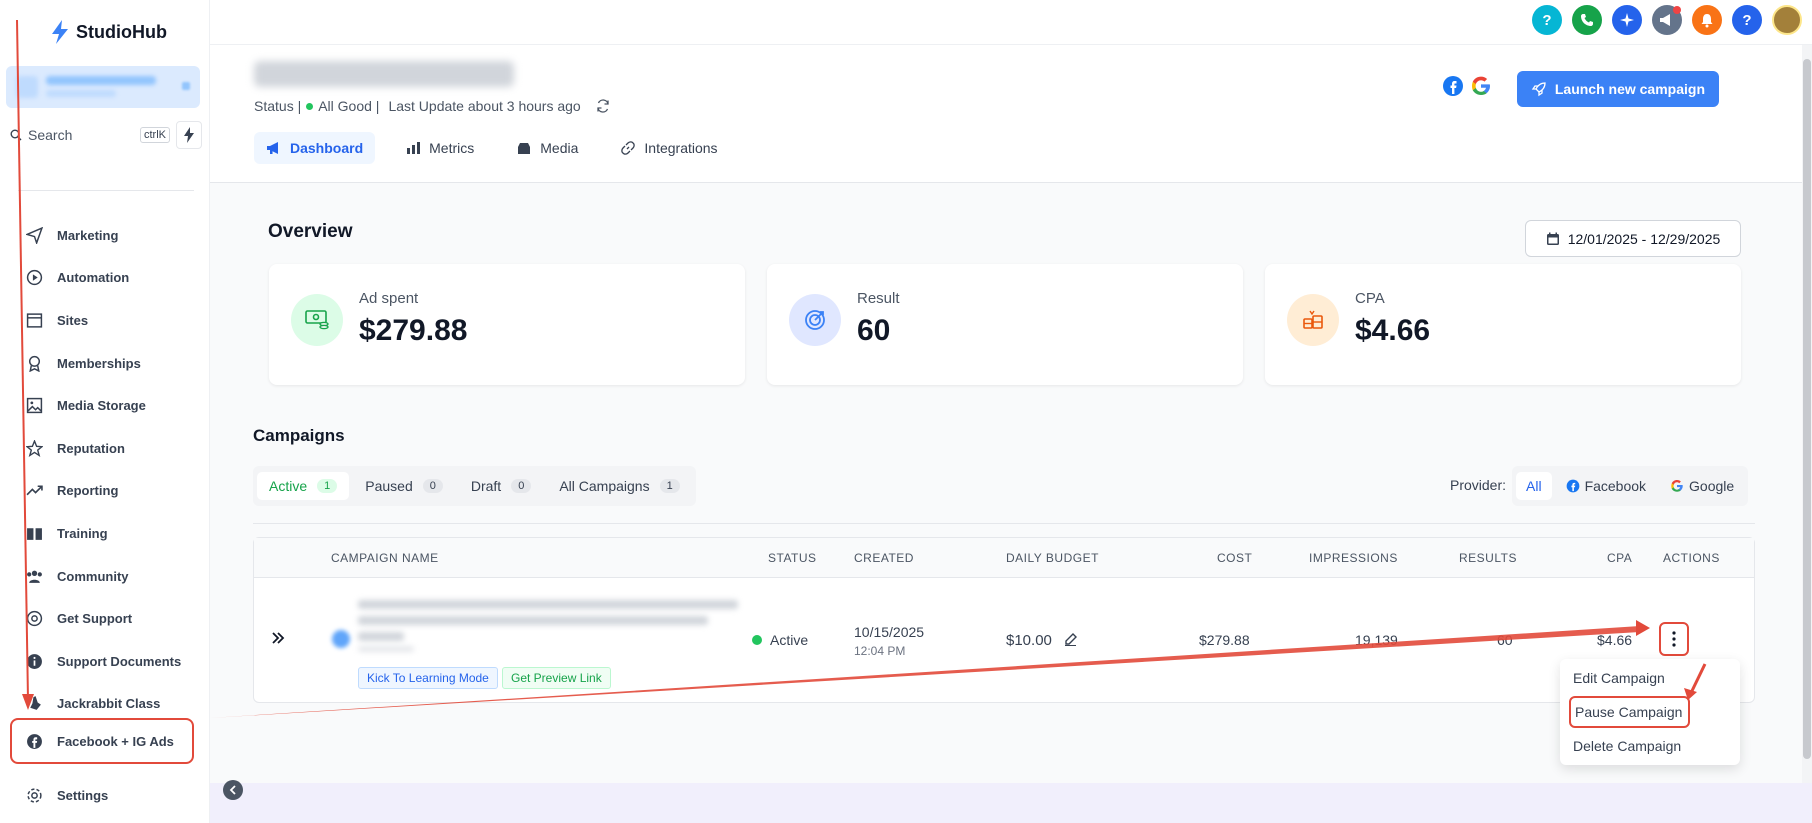  Describe the element at coordinates (35, 703) in the screenshot. I see `rabbit-icon` at that location.